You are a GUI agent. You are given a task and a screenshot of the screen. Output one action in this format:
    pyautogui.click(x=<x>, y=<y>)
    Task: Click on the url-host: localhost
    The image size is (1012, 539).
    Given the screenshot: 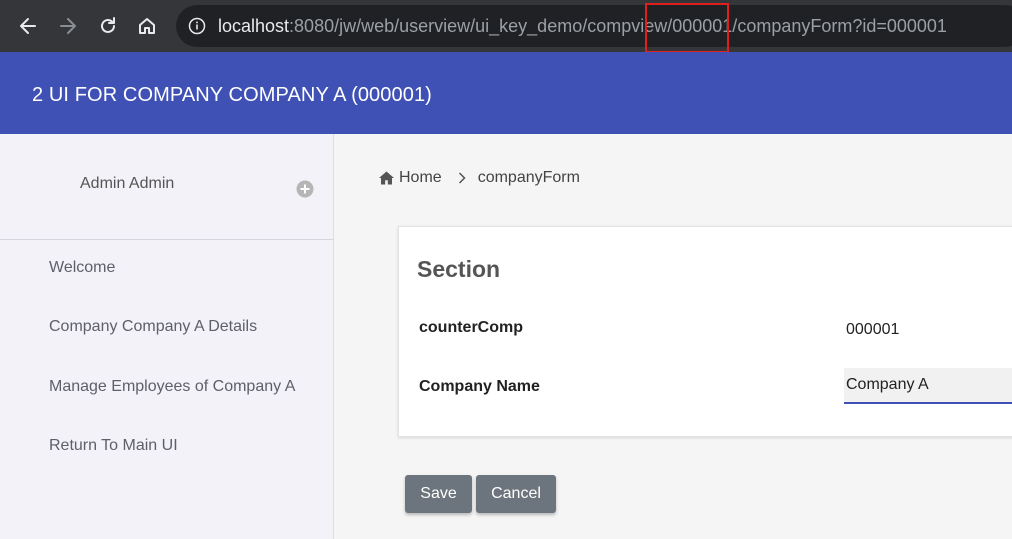 What is the action you would take?
    pyautogui.click(x=254, y=26)
    